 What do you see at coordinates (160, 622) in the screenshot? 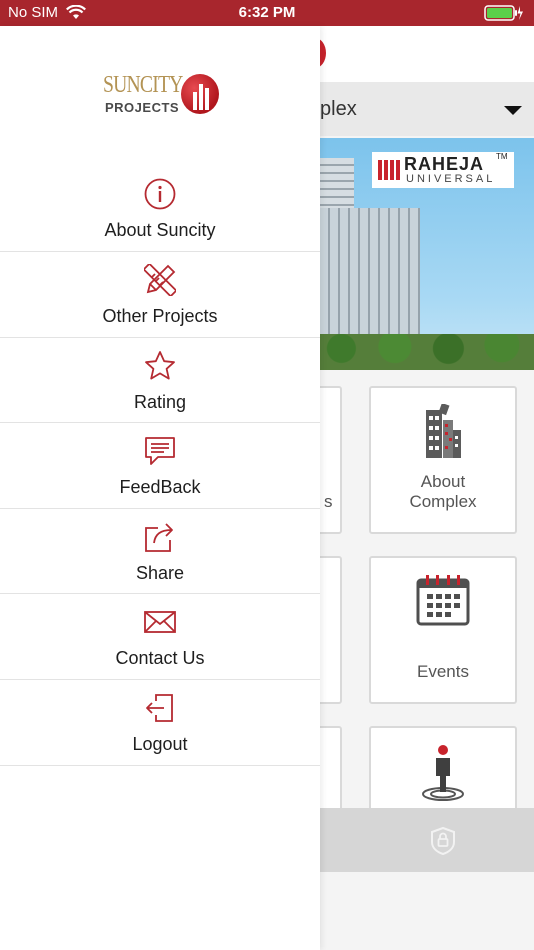
I see `envelope-icon` at bounding box center [160, 622].